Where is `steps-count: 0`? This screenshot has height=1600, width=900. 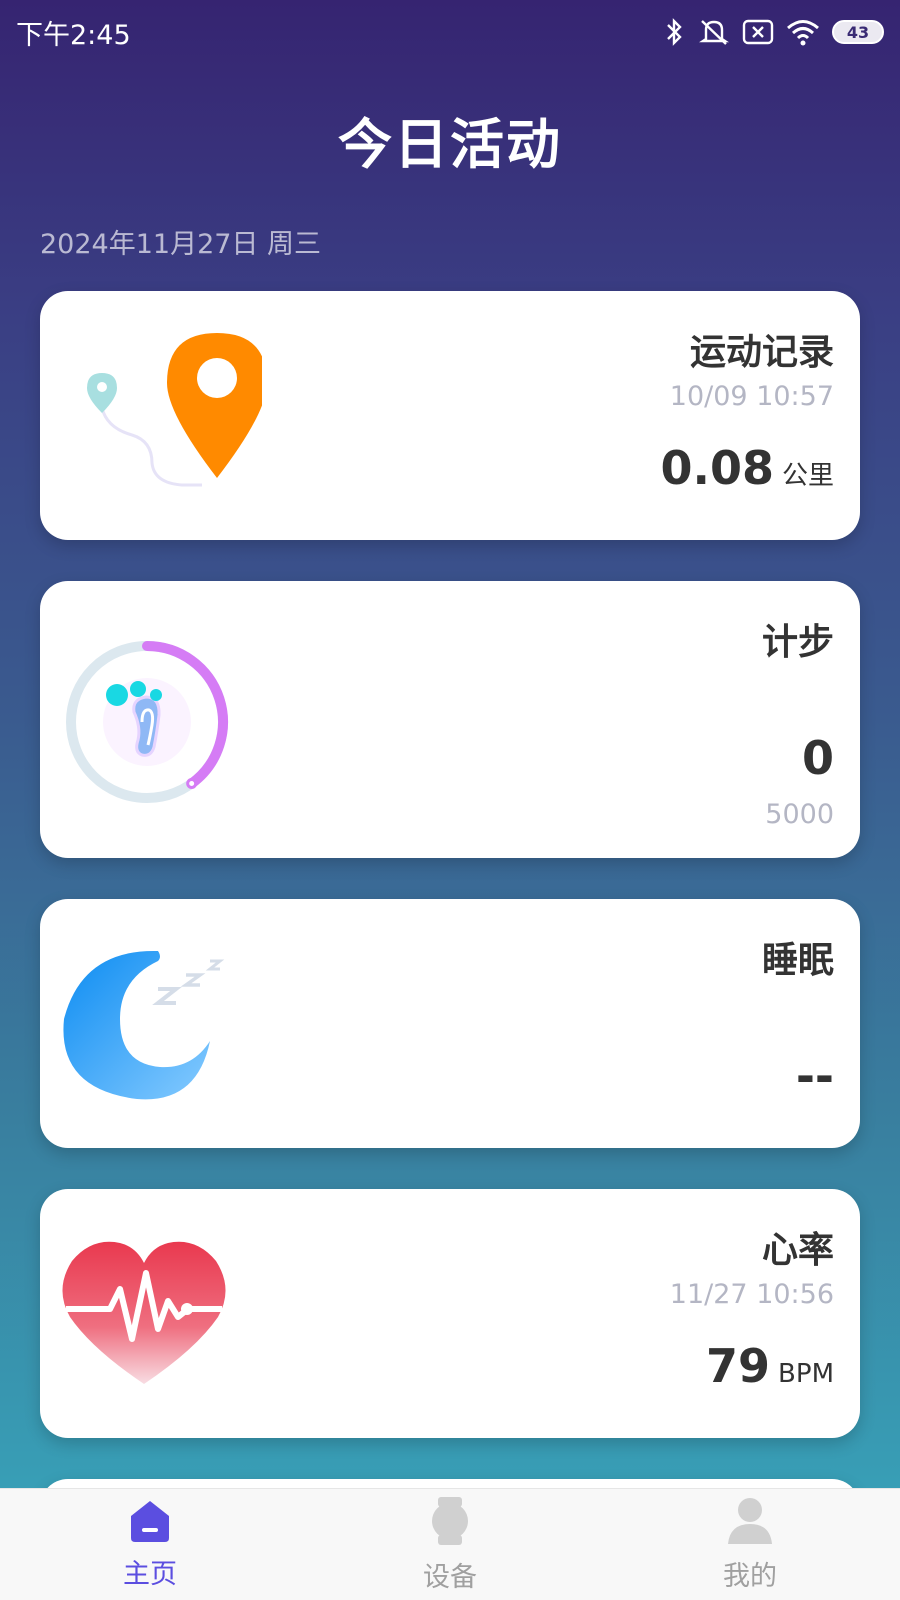 steps-count: 0 is located at coordinates (817, 758).